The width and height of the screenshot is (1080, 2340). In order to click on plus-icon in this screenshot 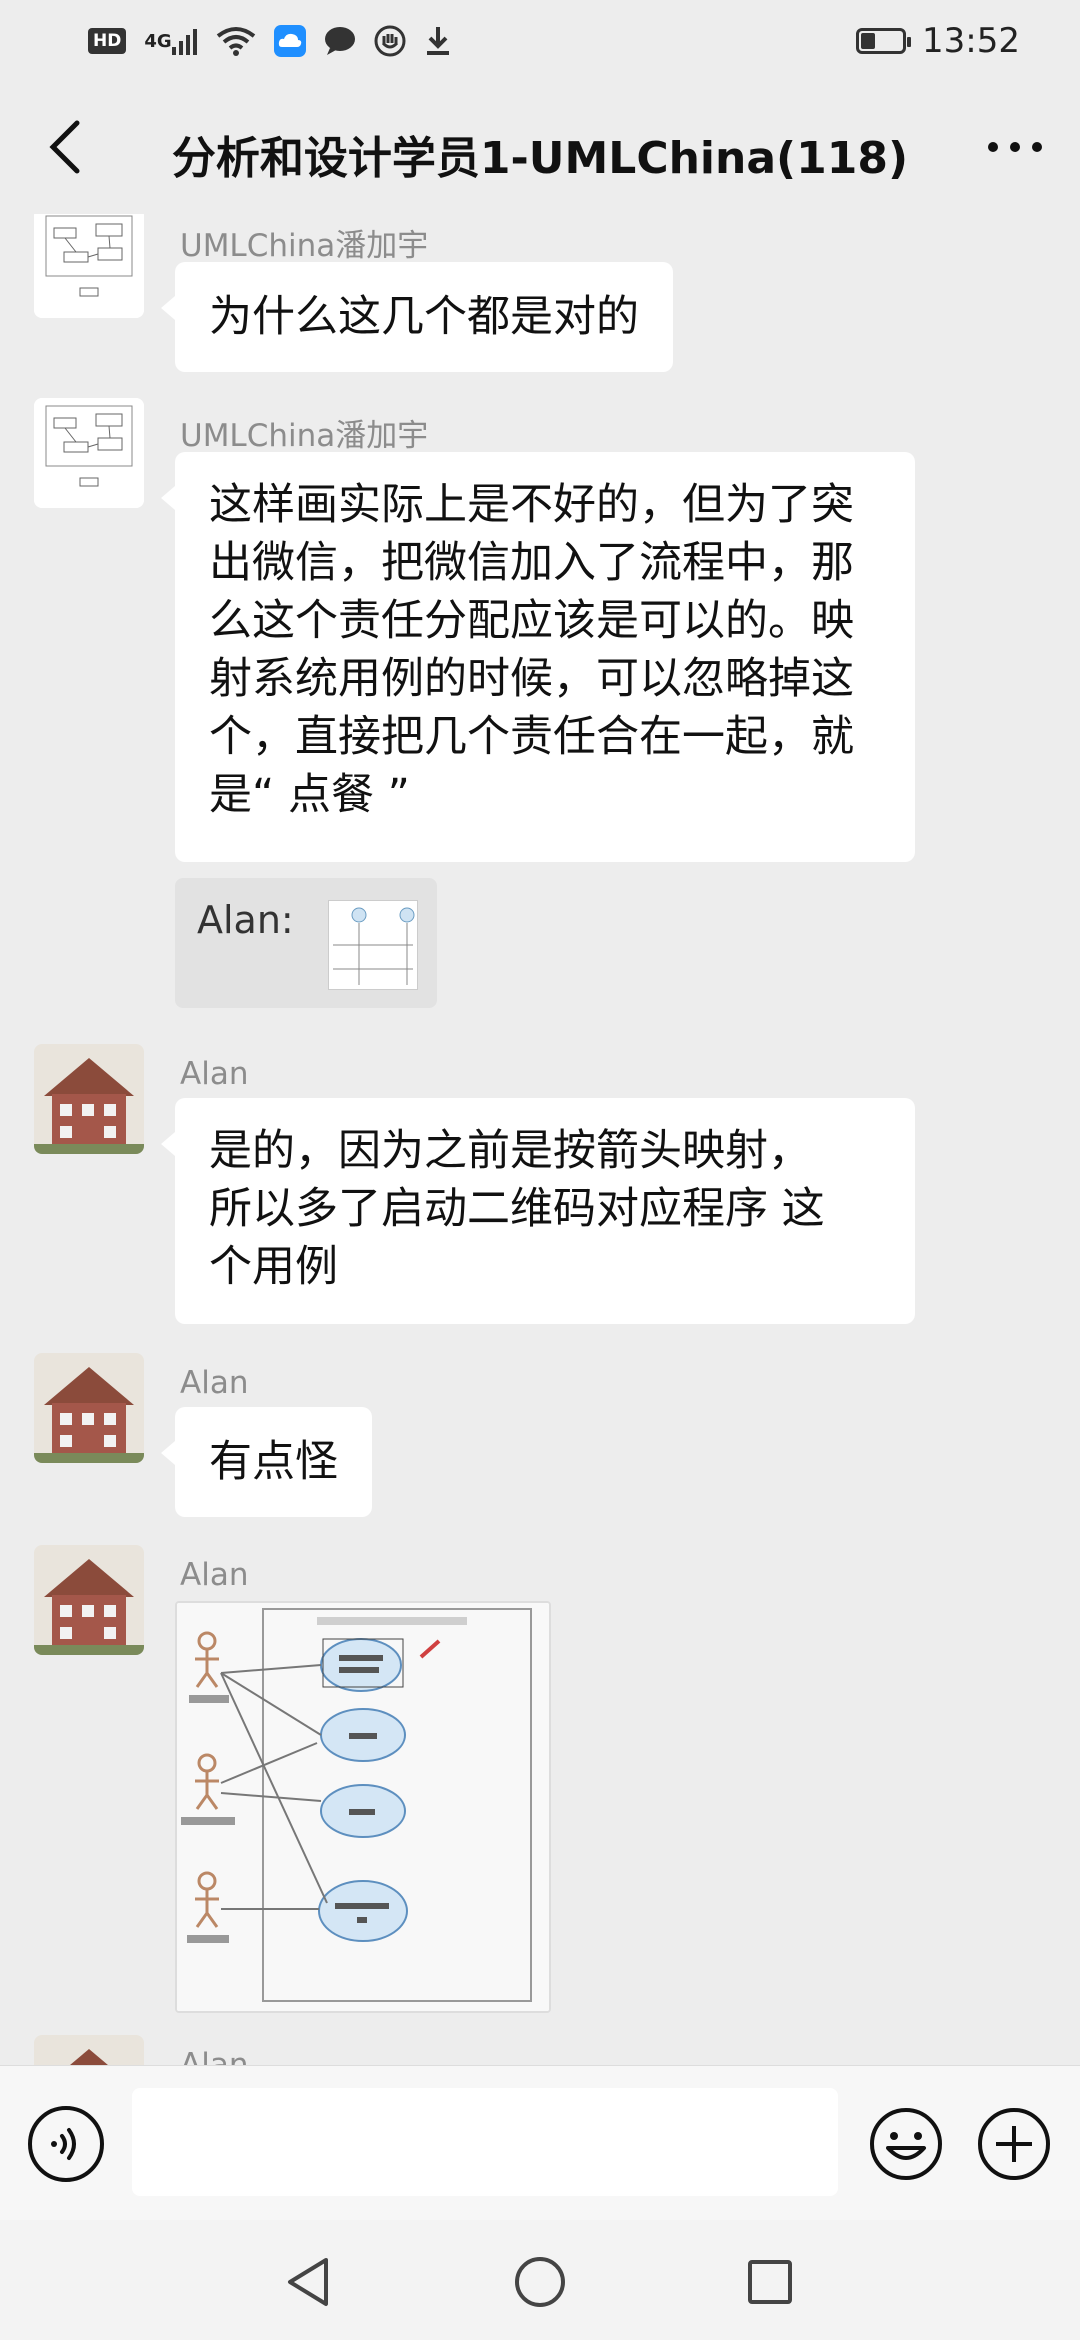, I will do `click(1014, 2144)`.